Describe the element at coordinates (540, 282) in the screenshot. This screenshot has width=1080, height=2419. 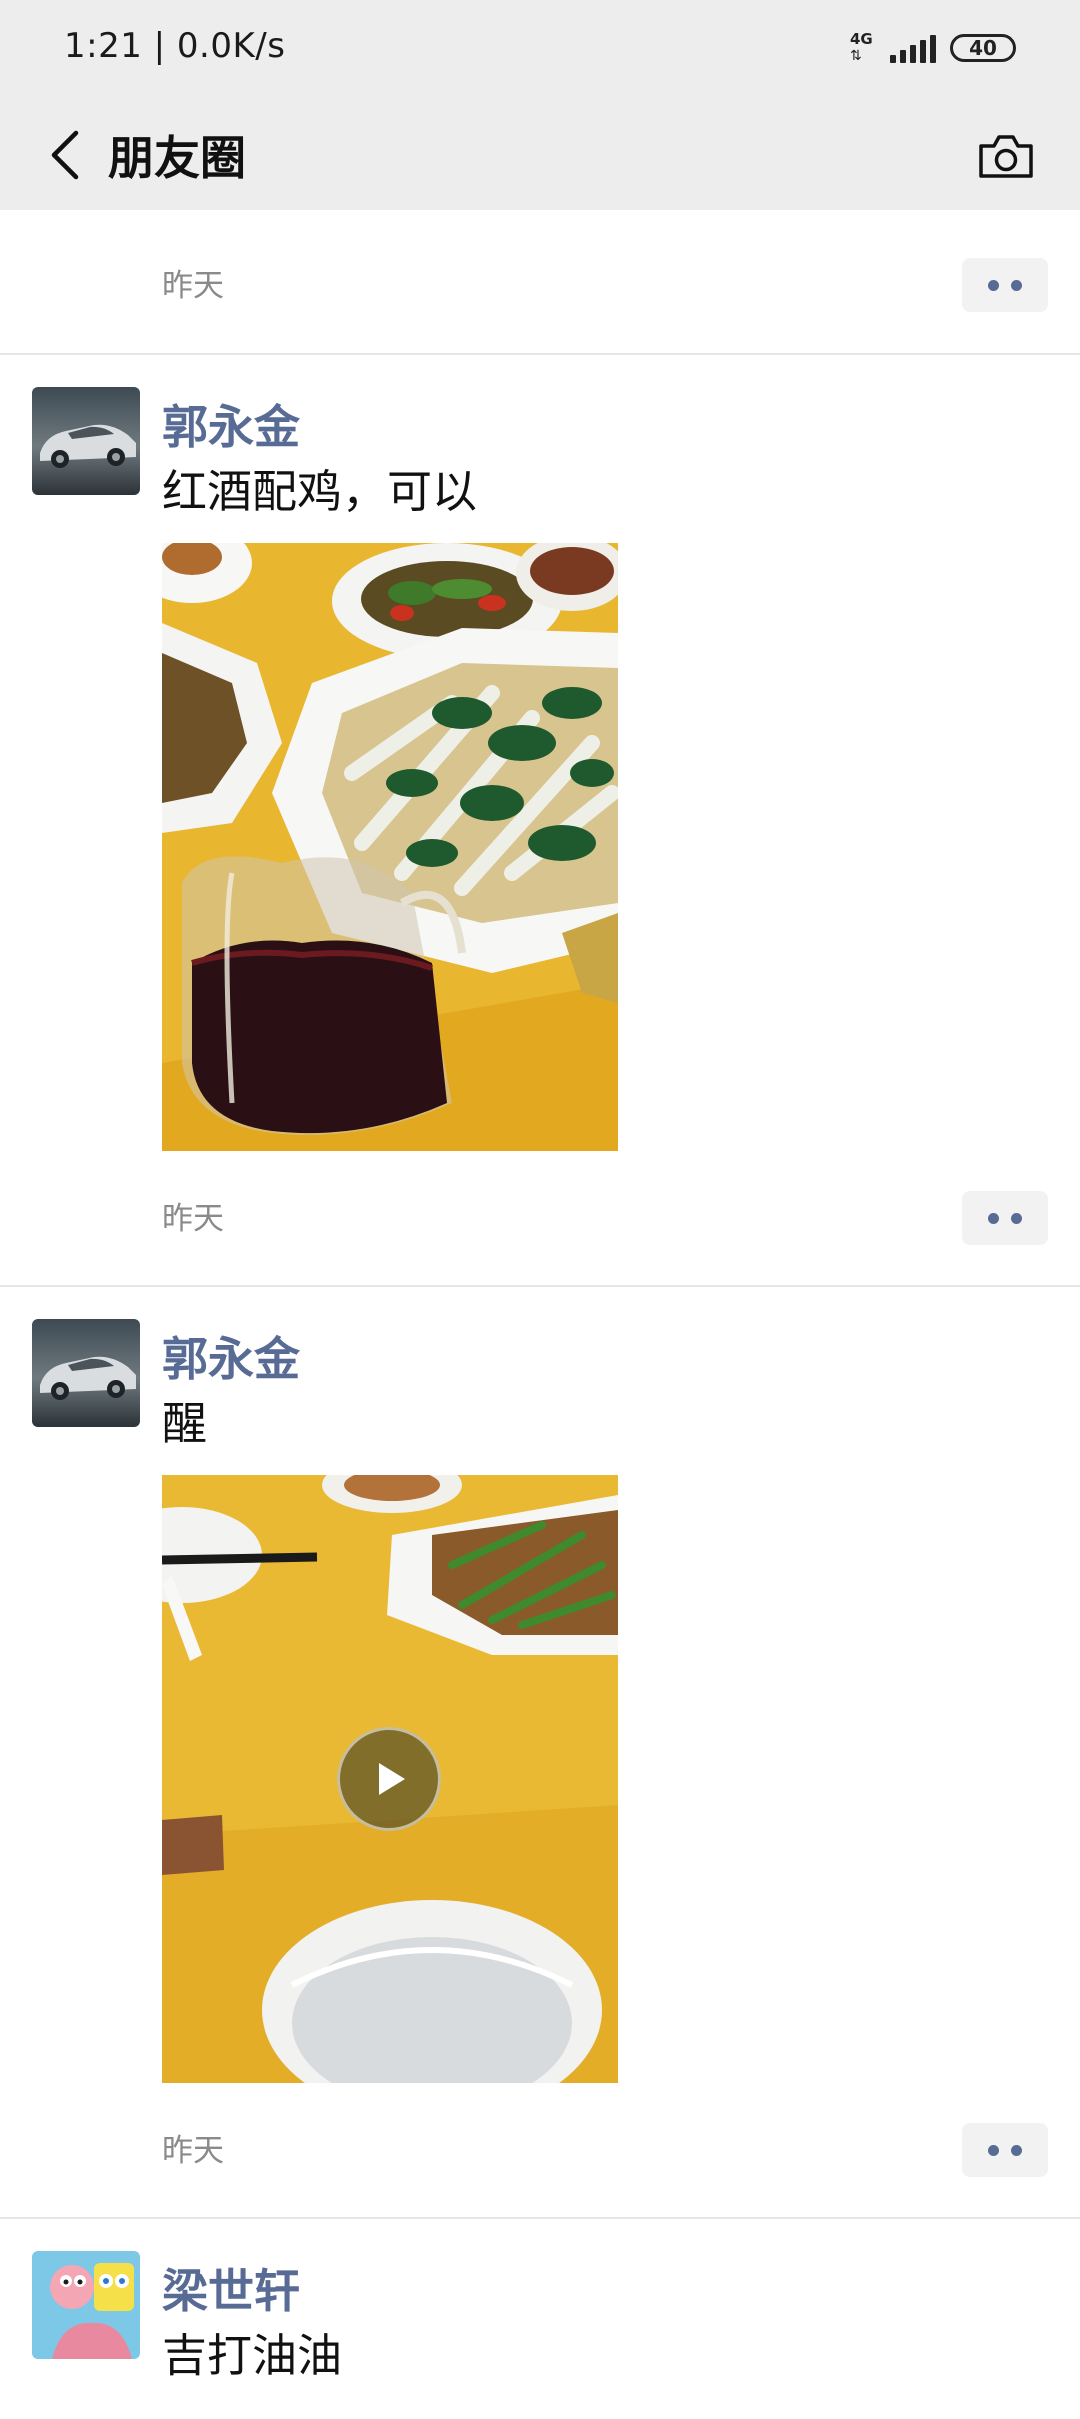
I see `post-footer-partial: 昨天` at that location.